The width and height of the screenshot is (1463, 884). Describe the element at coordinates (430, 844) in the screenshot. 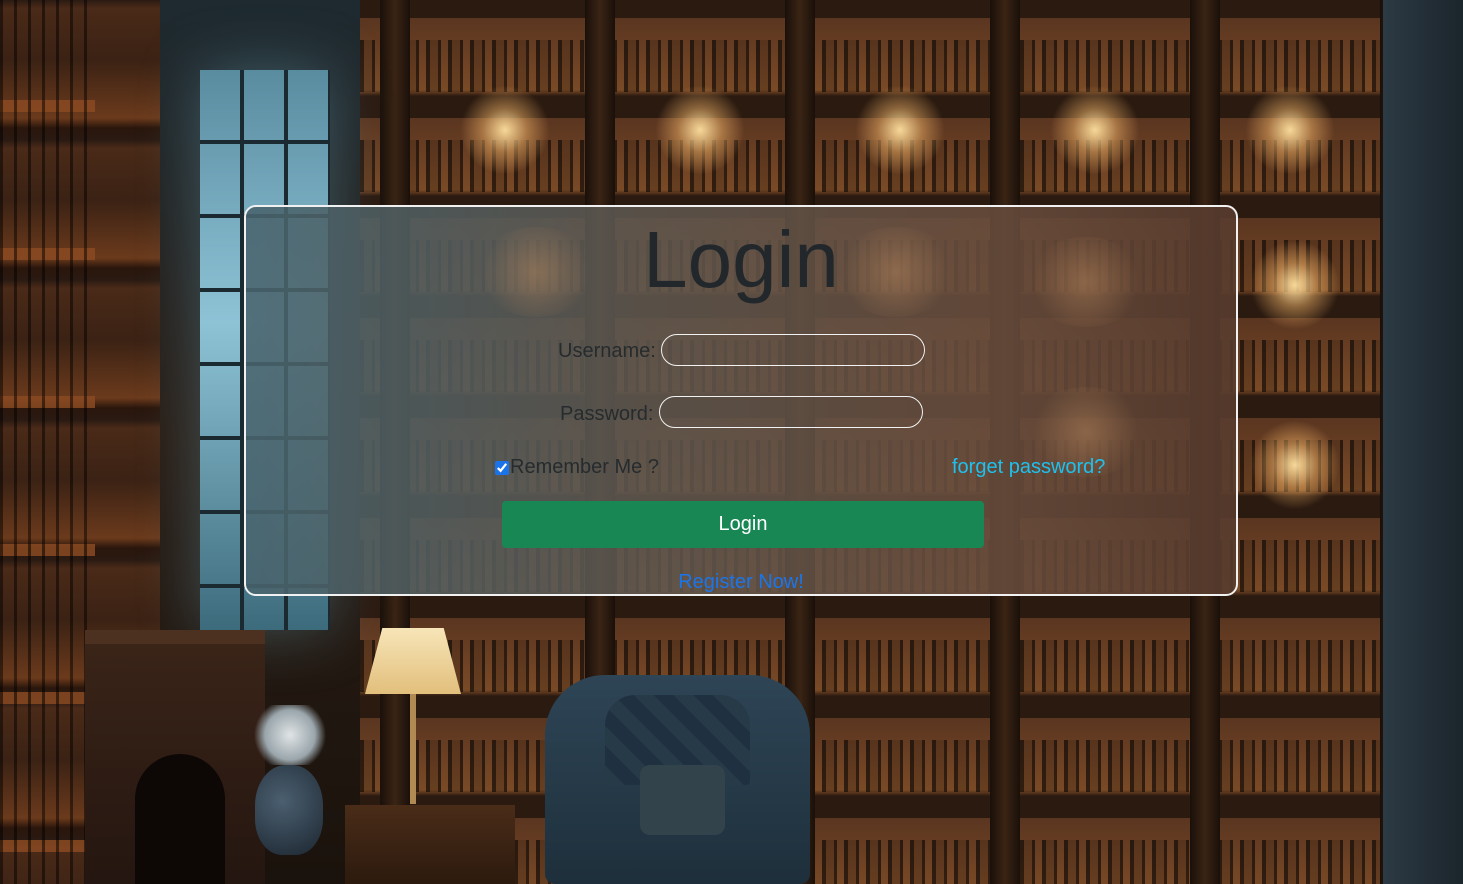

I see `side-table` at that location.